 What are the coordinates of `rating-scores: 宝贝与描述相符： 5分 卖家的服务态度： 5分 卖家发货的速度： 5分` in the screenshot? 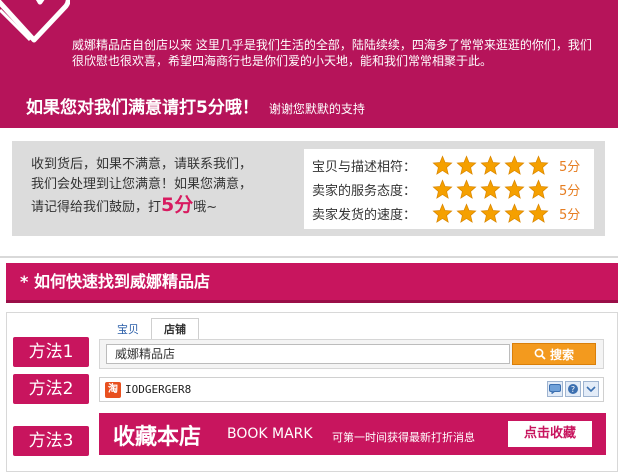 It's located at (449, 189).